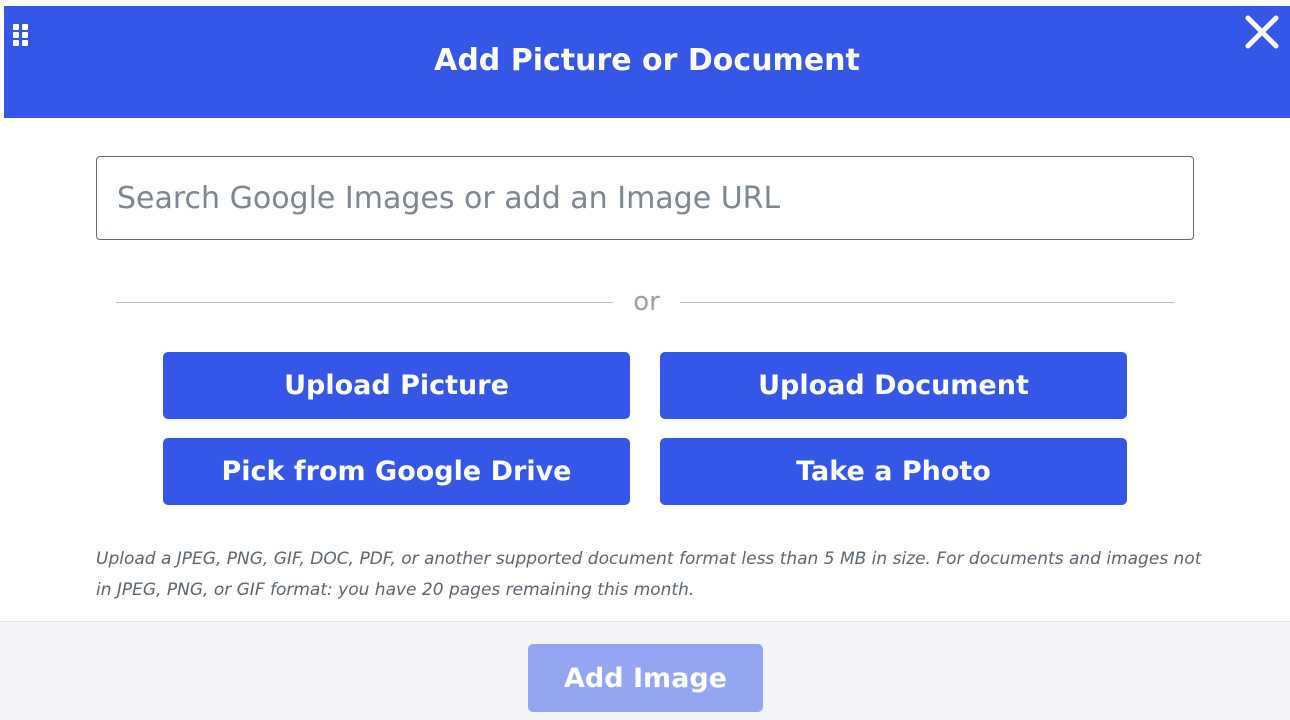 This screenshot has height=720, width=1290. What do you see at coordinates (645, 678) in the screenshot?
I see `add-image-button: Add Image` at bounding box center [645, 678].